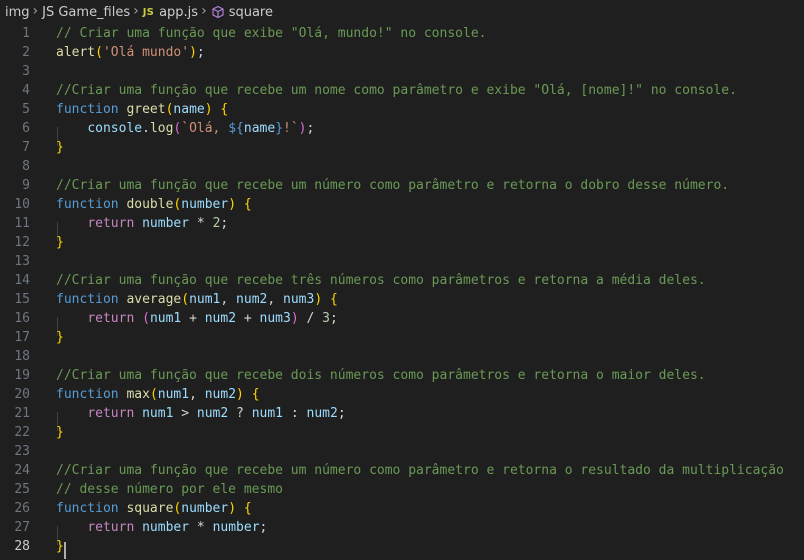  I want to click on line-number: 4, so click(26, 90).